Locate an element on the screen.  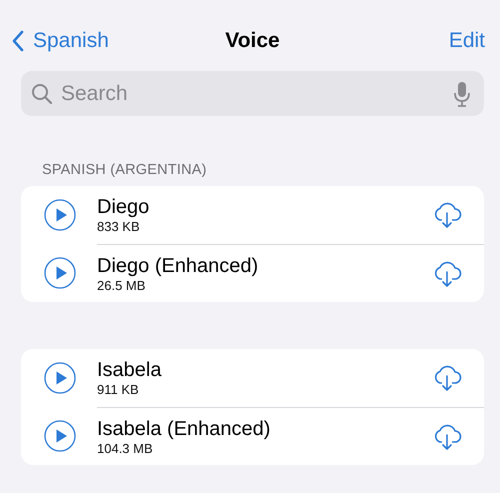
voice-size: 833 KB is located at coordinates (119, 227).